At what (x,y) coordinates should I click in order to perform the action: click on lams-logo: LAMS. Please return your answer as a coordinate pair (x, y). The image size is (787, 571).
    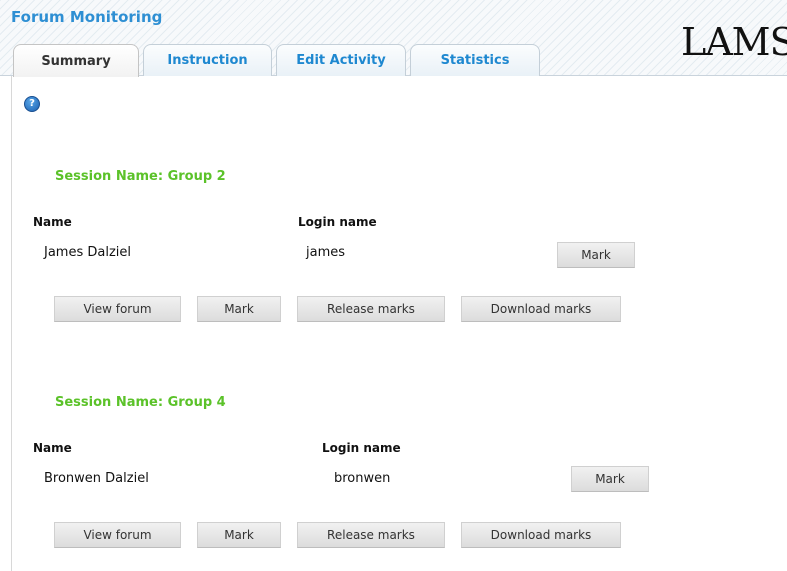
    Looking at the image, I should click on (734, 42).